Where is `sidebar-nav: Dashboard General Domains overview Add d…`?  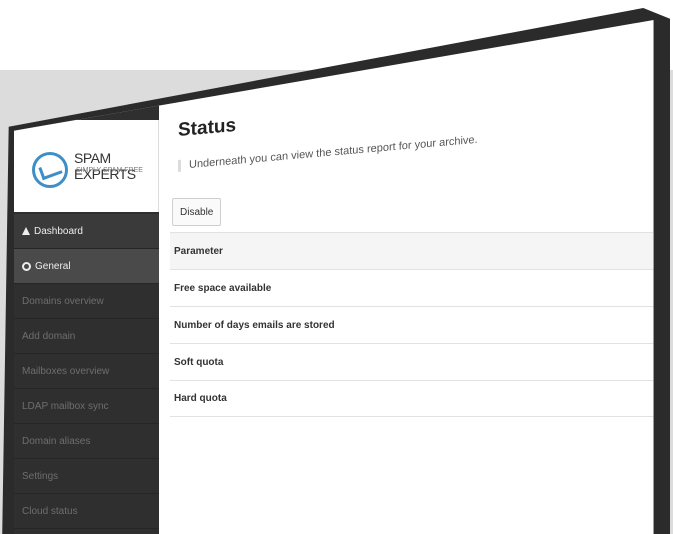
sidebar-nav: Dashboard General Domains overview Add d… is located at coordinates (86, 371).